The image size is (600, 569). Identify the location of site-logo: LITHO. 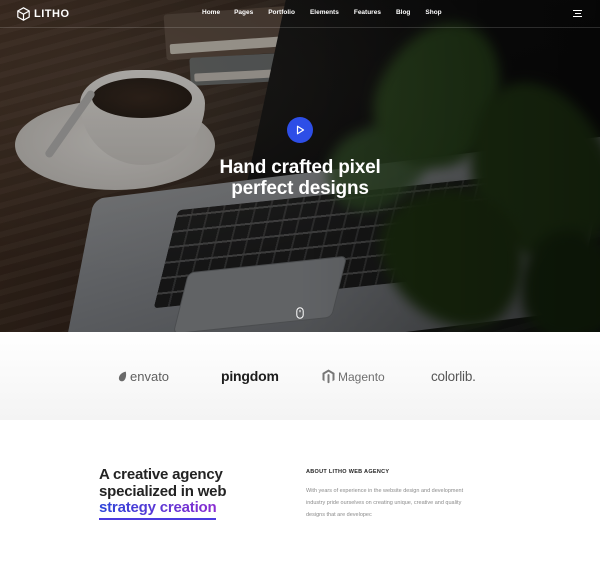
(43, 14).